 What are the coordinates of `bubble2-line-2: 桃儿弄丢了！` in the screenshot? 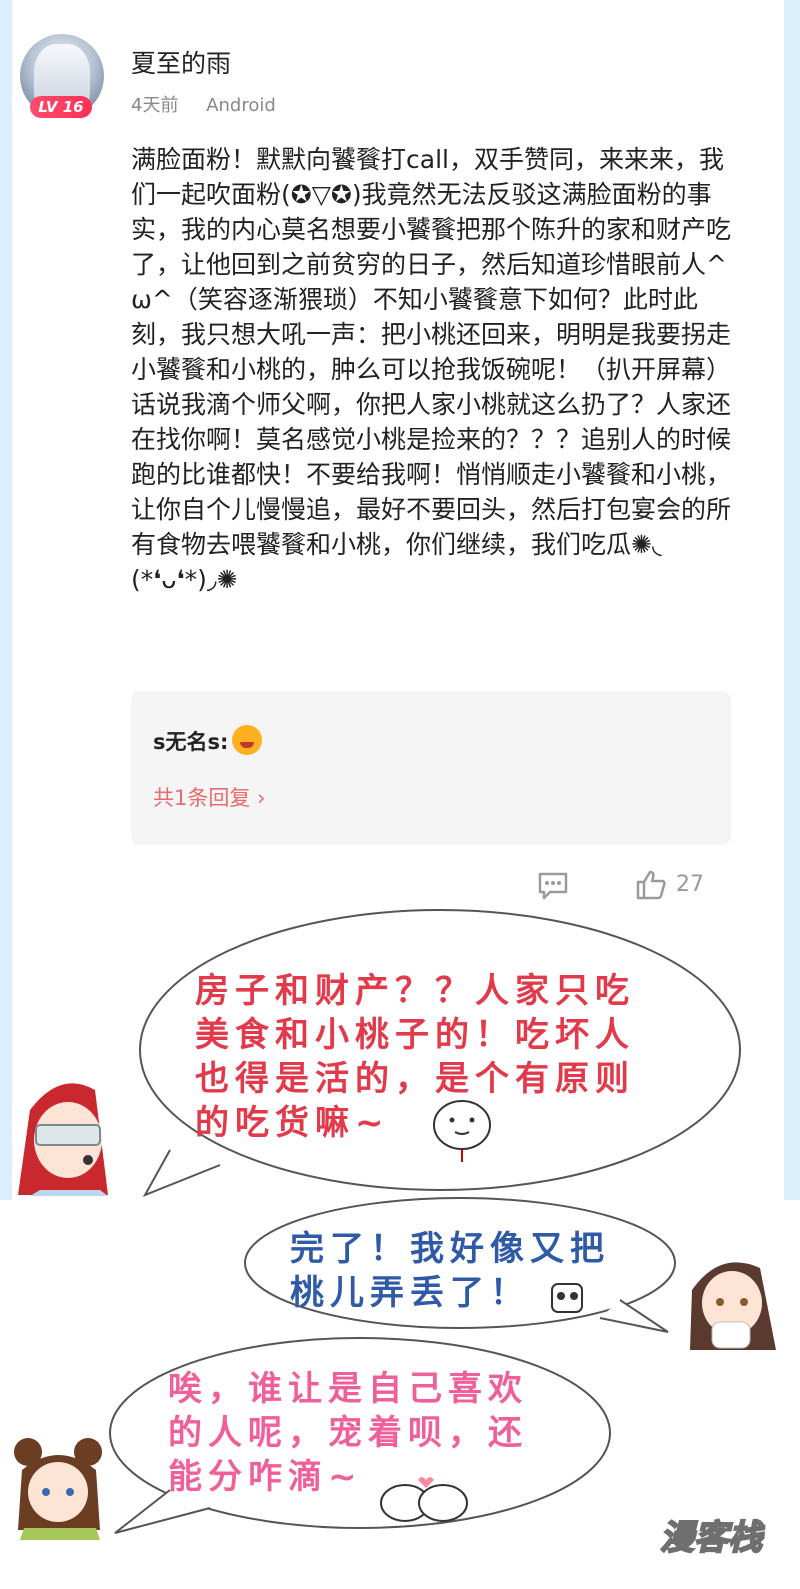 It's located at (410, 1293).